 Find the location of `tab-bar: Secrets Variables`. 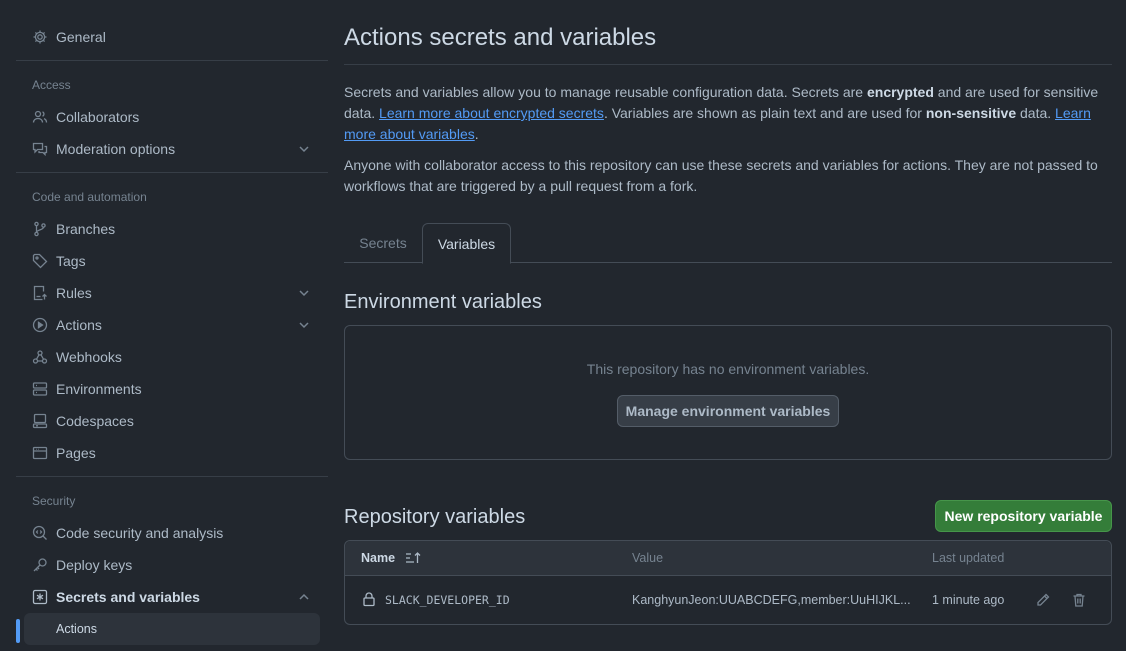

tab-bar: Secrets Variables is located at coordinates (728, 243).